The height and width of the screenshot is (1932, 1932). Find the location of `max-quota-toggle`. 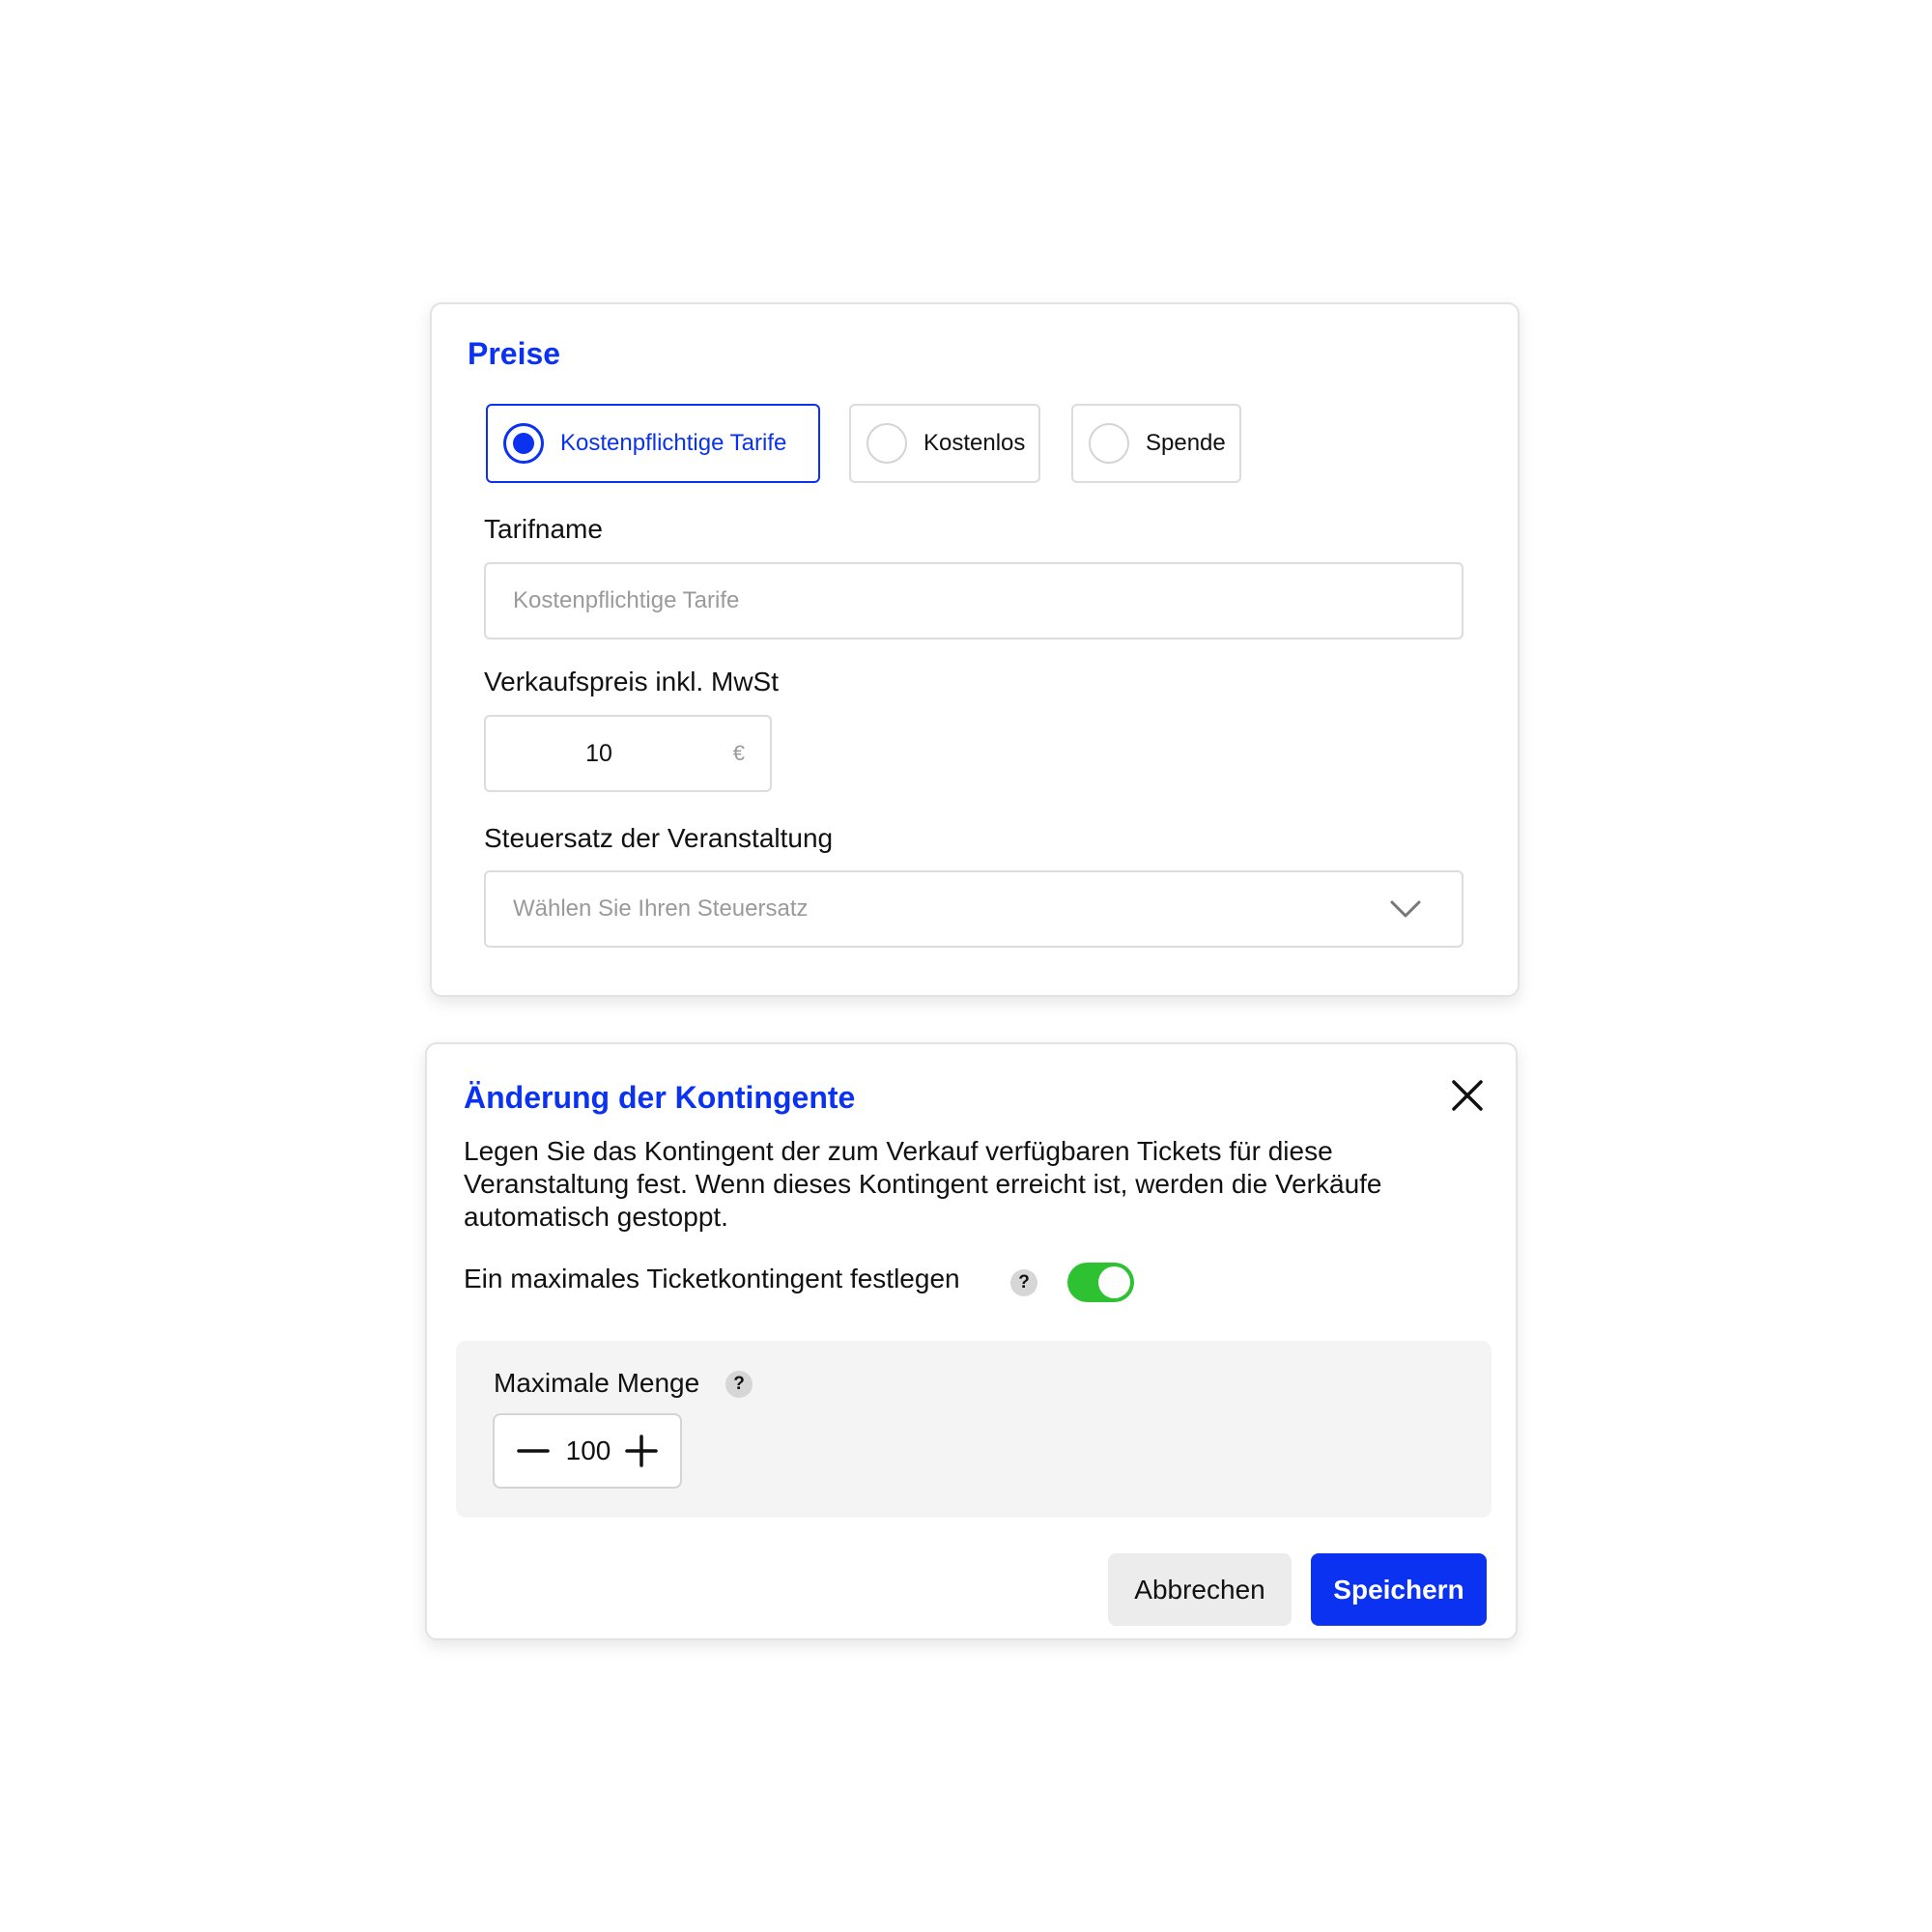

max-quota-toggle is located at coordinates (1100, 1282).